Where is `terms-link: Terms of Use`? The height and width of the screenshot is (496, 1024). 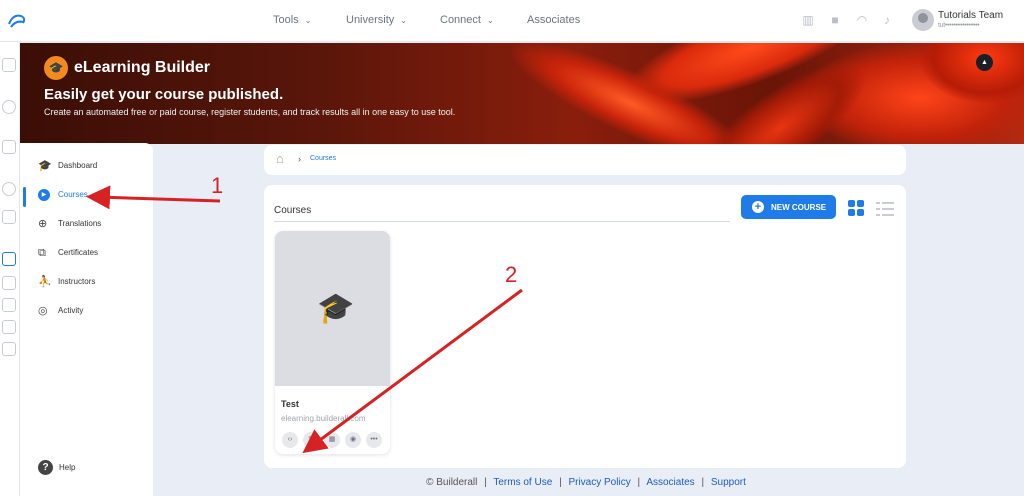 terms-link: Terms of Use is located at coordinates (522, 482).